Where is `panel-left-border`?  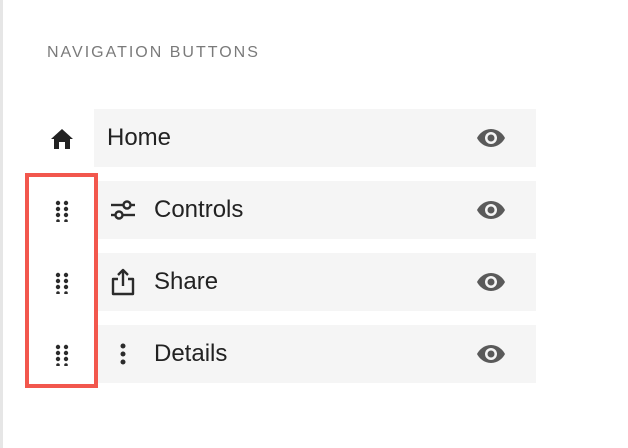 panel-left-border is located at coordinates (1, 224).